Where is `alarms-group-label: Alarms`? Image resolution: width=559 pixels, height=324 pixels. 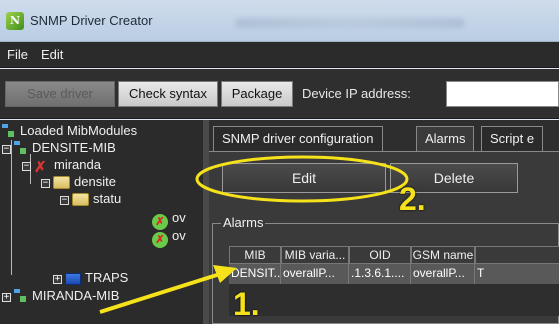
alarms-group-label: Alarms is located at coordinates (243, 222).